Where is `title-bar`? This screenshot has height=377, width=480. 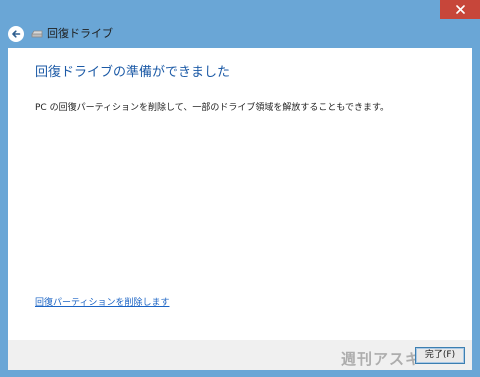
title-bar is located at coordinates (240, 13).